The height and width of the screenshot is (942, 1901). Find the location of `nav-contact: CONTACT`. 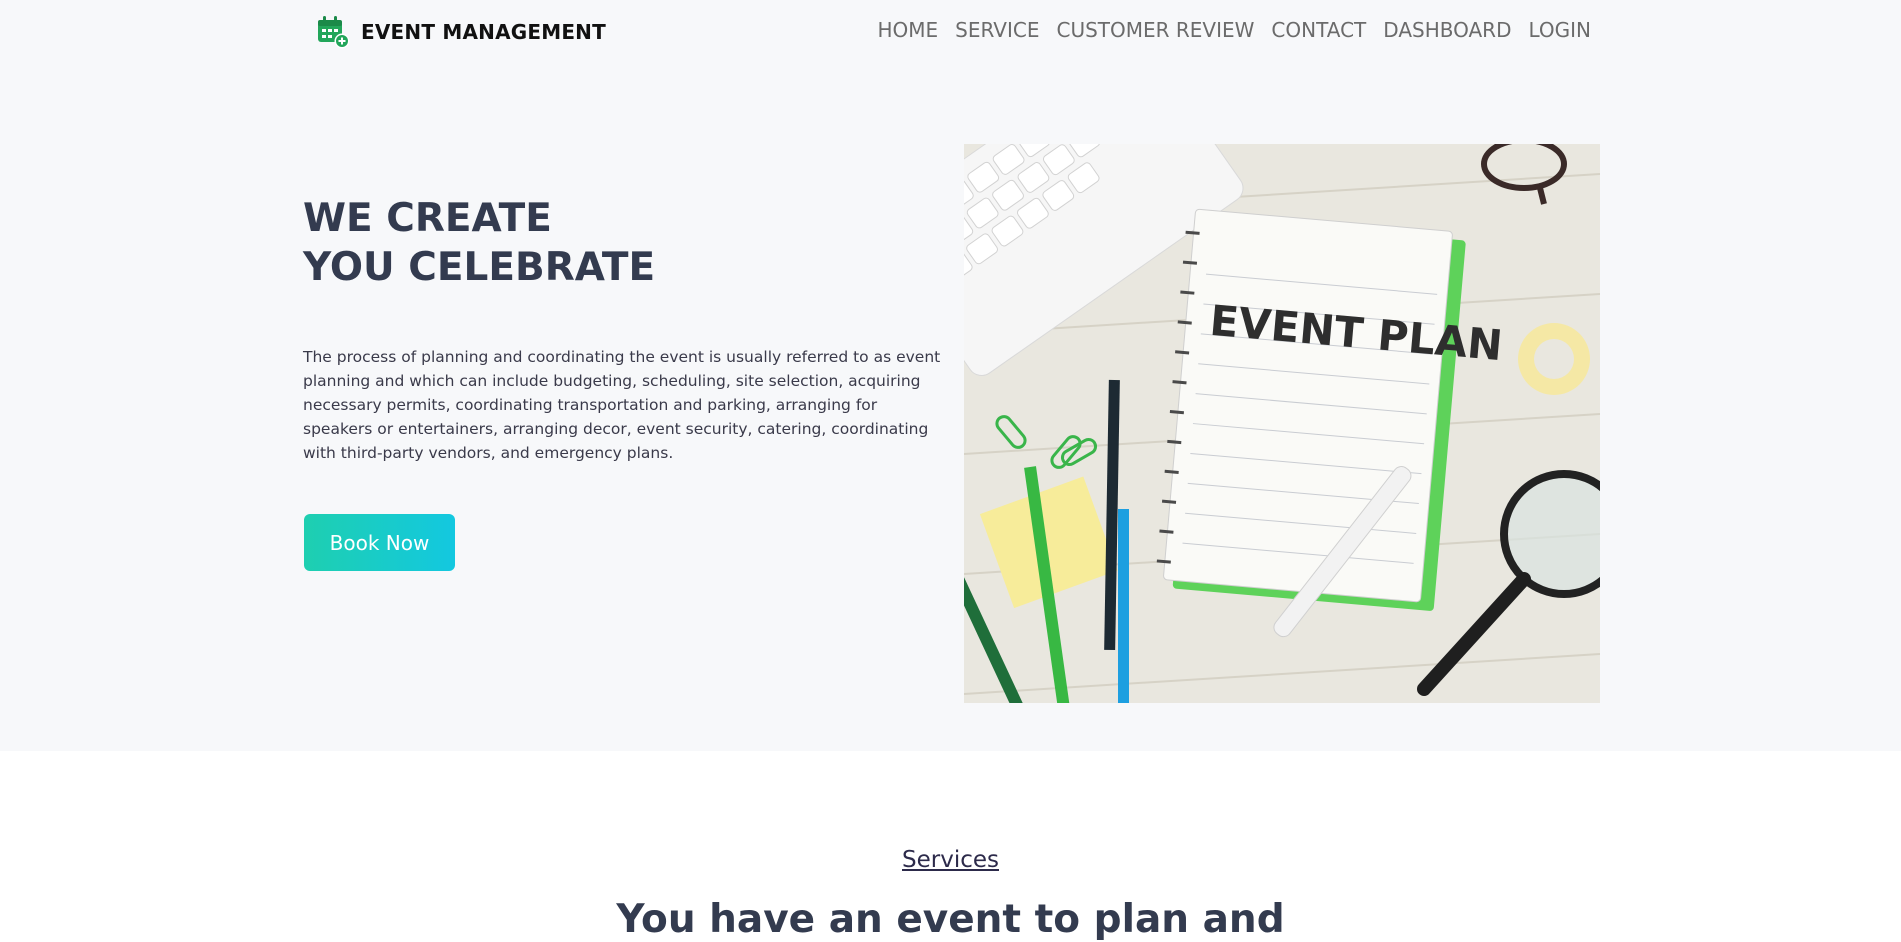

nav-contact: CONTACT is located at coordinates (1318, 30).